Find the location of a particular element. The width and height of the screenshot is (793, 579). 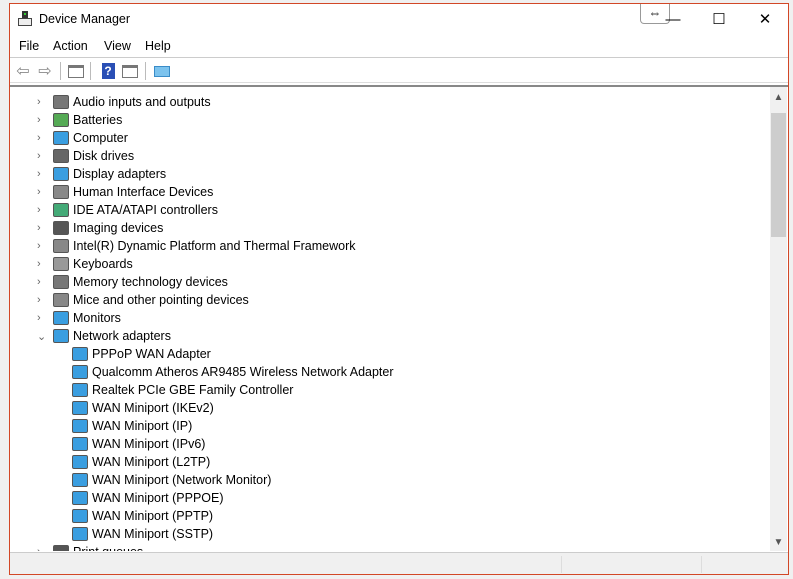

device-item: WAN Miniport (SSTP) is located at coordinates (142, 534).